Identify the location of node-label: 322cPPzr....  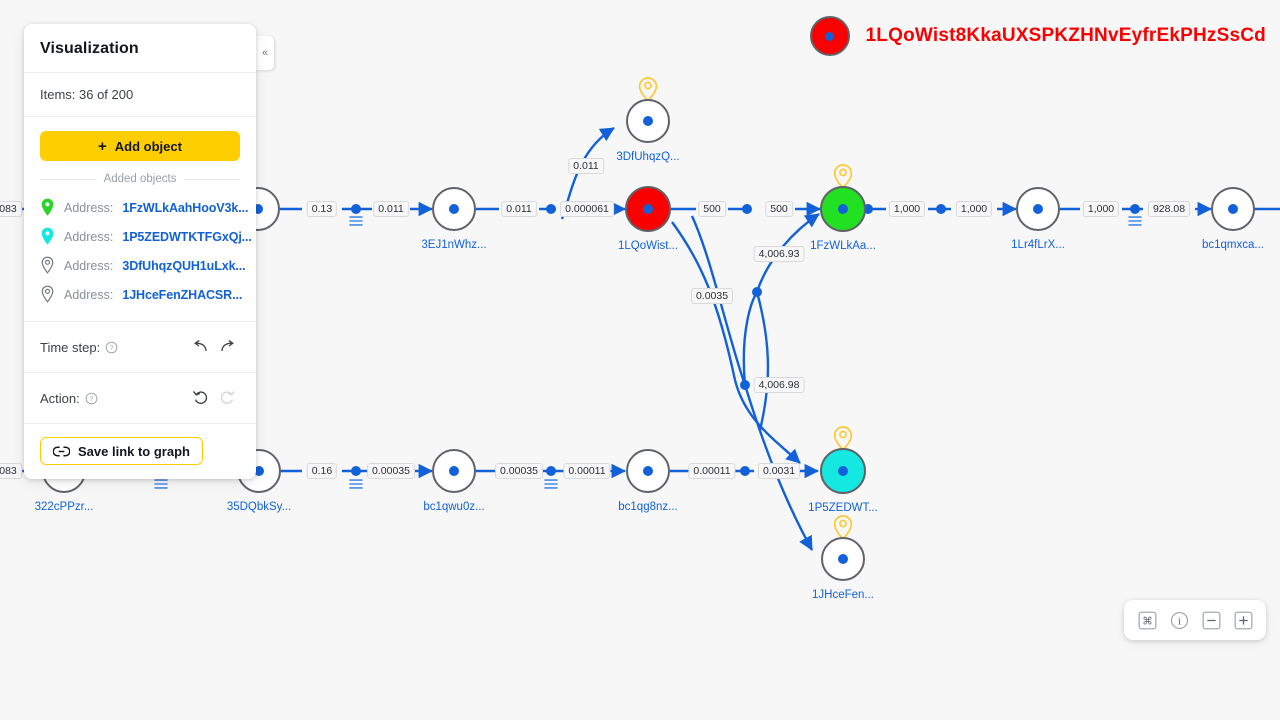
(64, 507).